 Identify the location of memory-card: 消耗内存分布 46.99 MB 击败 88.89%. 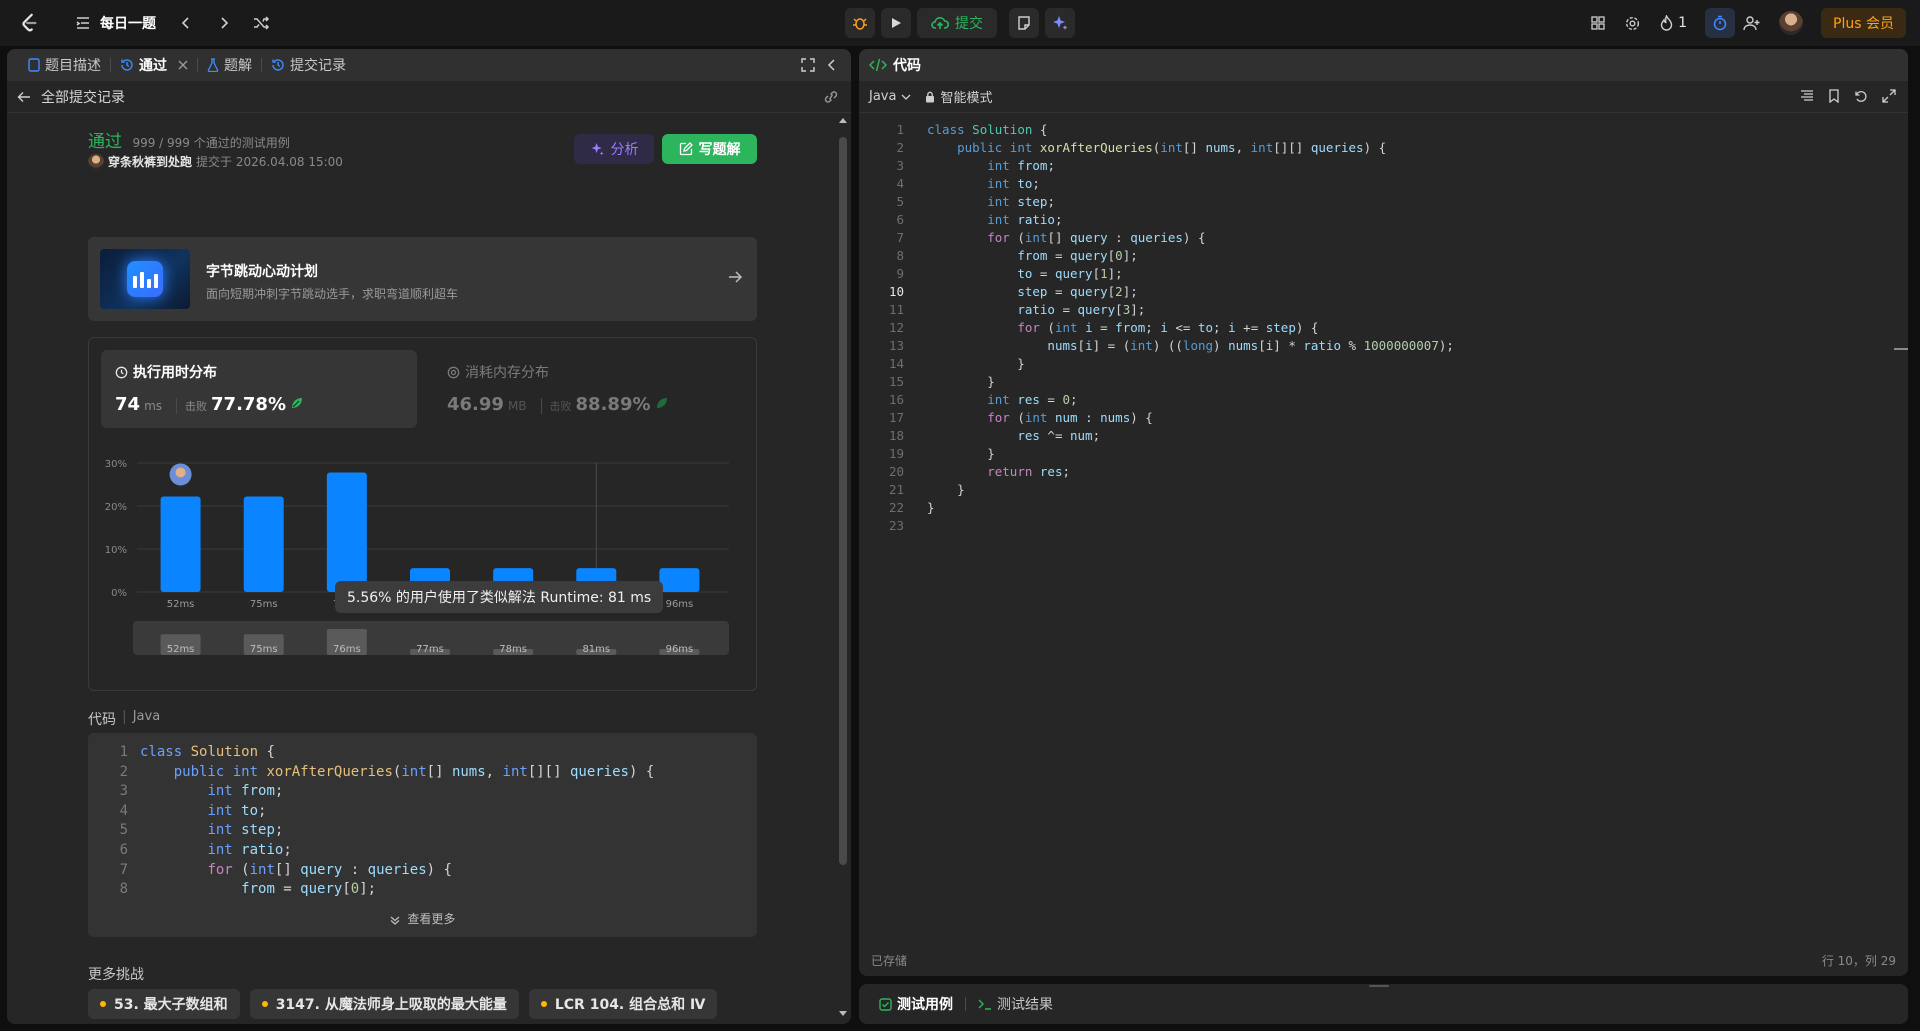
(591, 389).